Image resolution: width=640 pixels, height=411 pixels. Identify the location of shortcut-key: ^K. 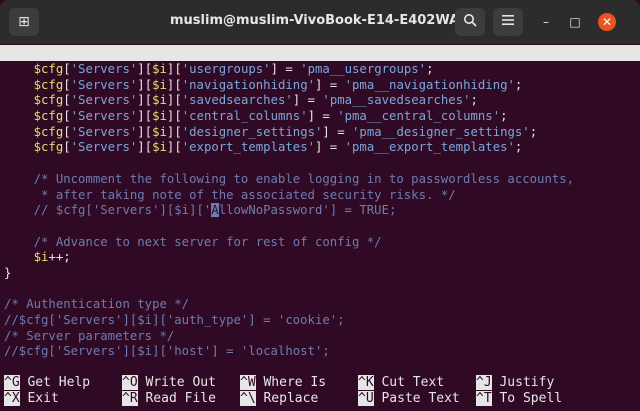
(366, 382).